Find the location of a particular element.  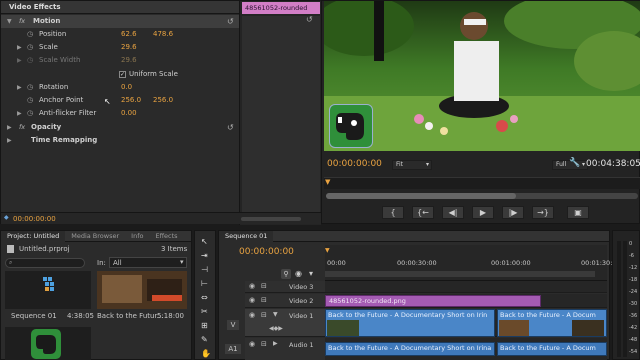

ripple-edit-tool-icon: ⊣ is located at coordinates (204, 269).